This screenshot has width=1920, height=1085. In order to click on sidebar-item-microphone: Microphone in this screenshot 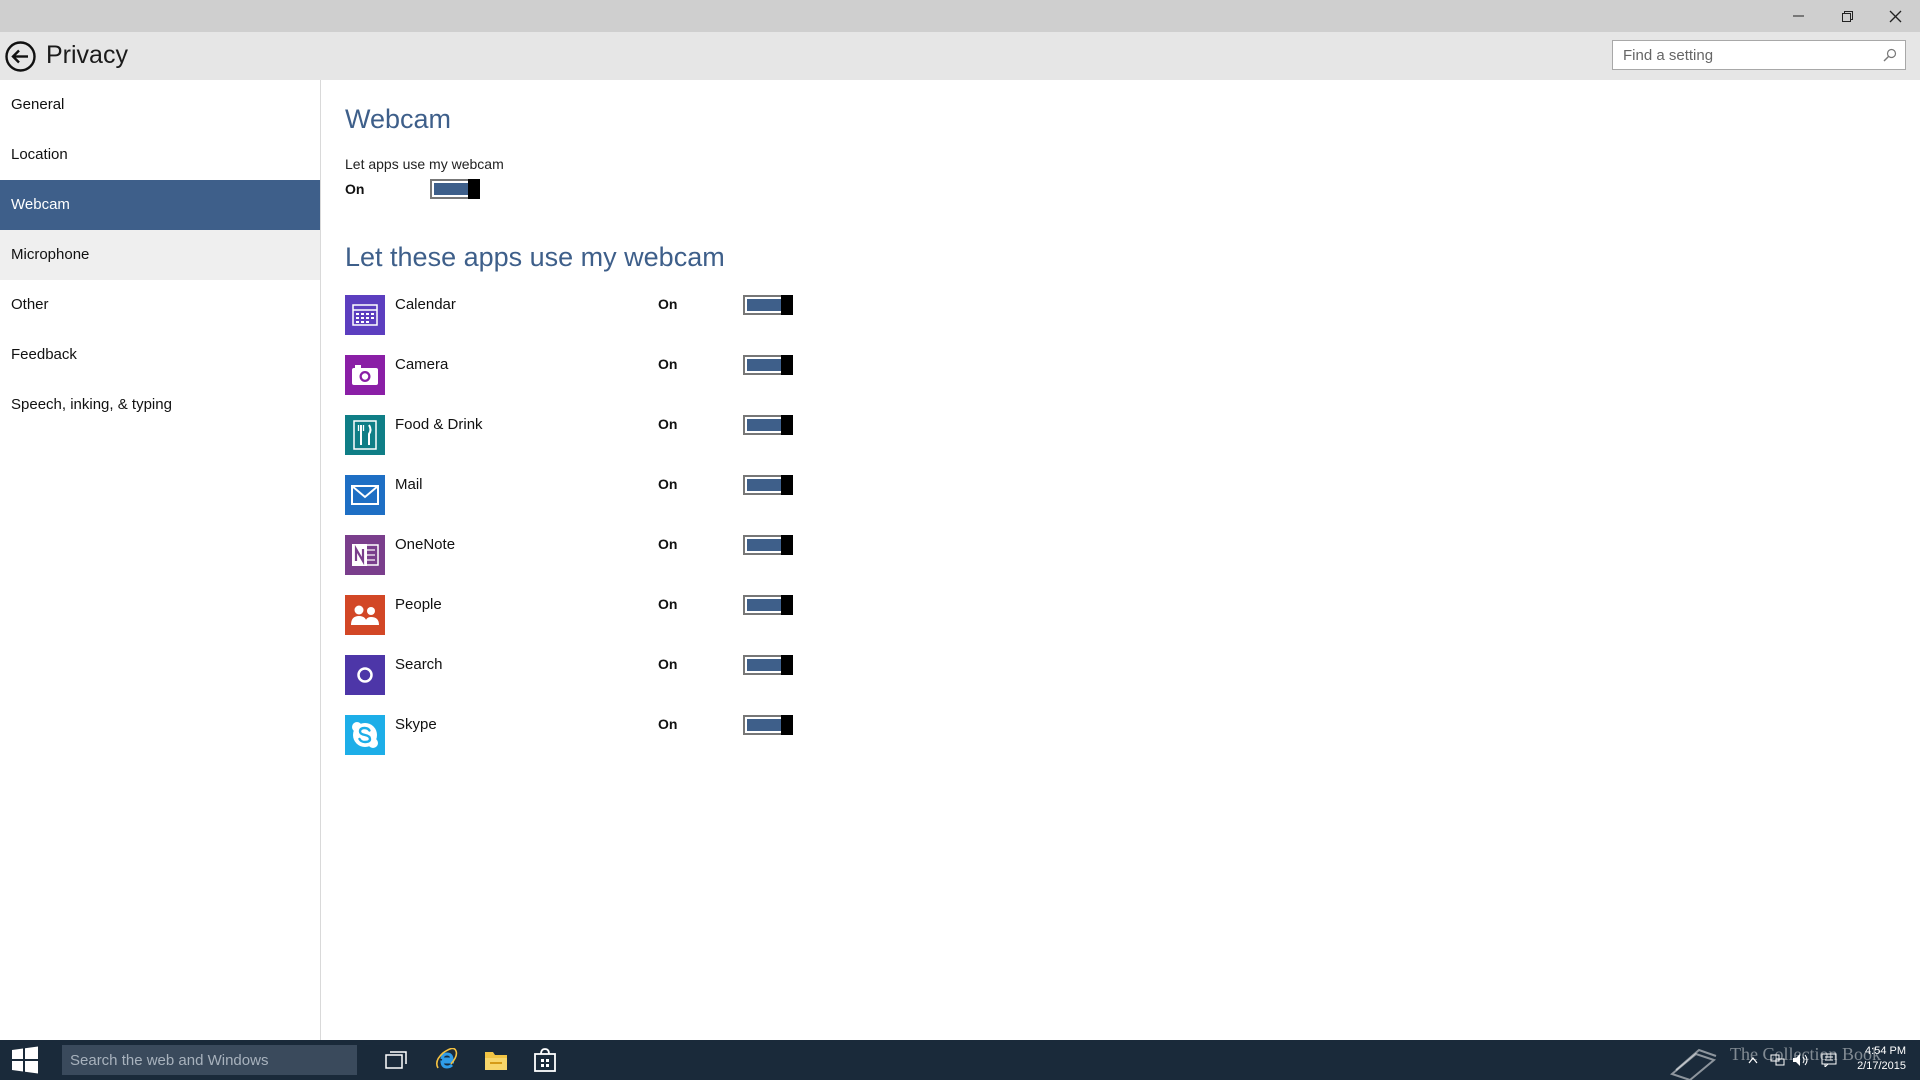, I will do `click(160, 255)`.